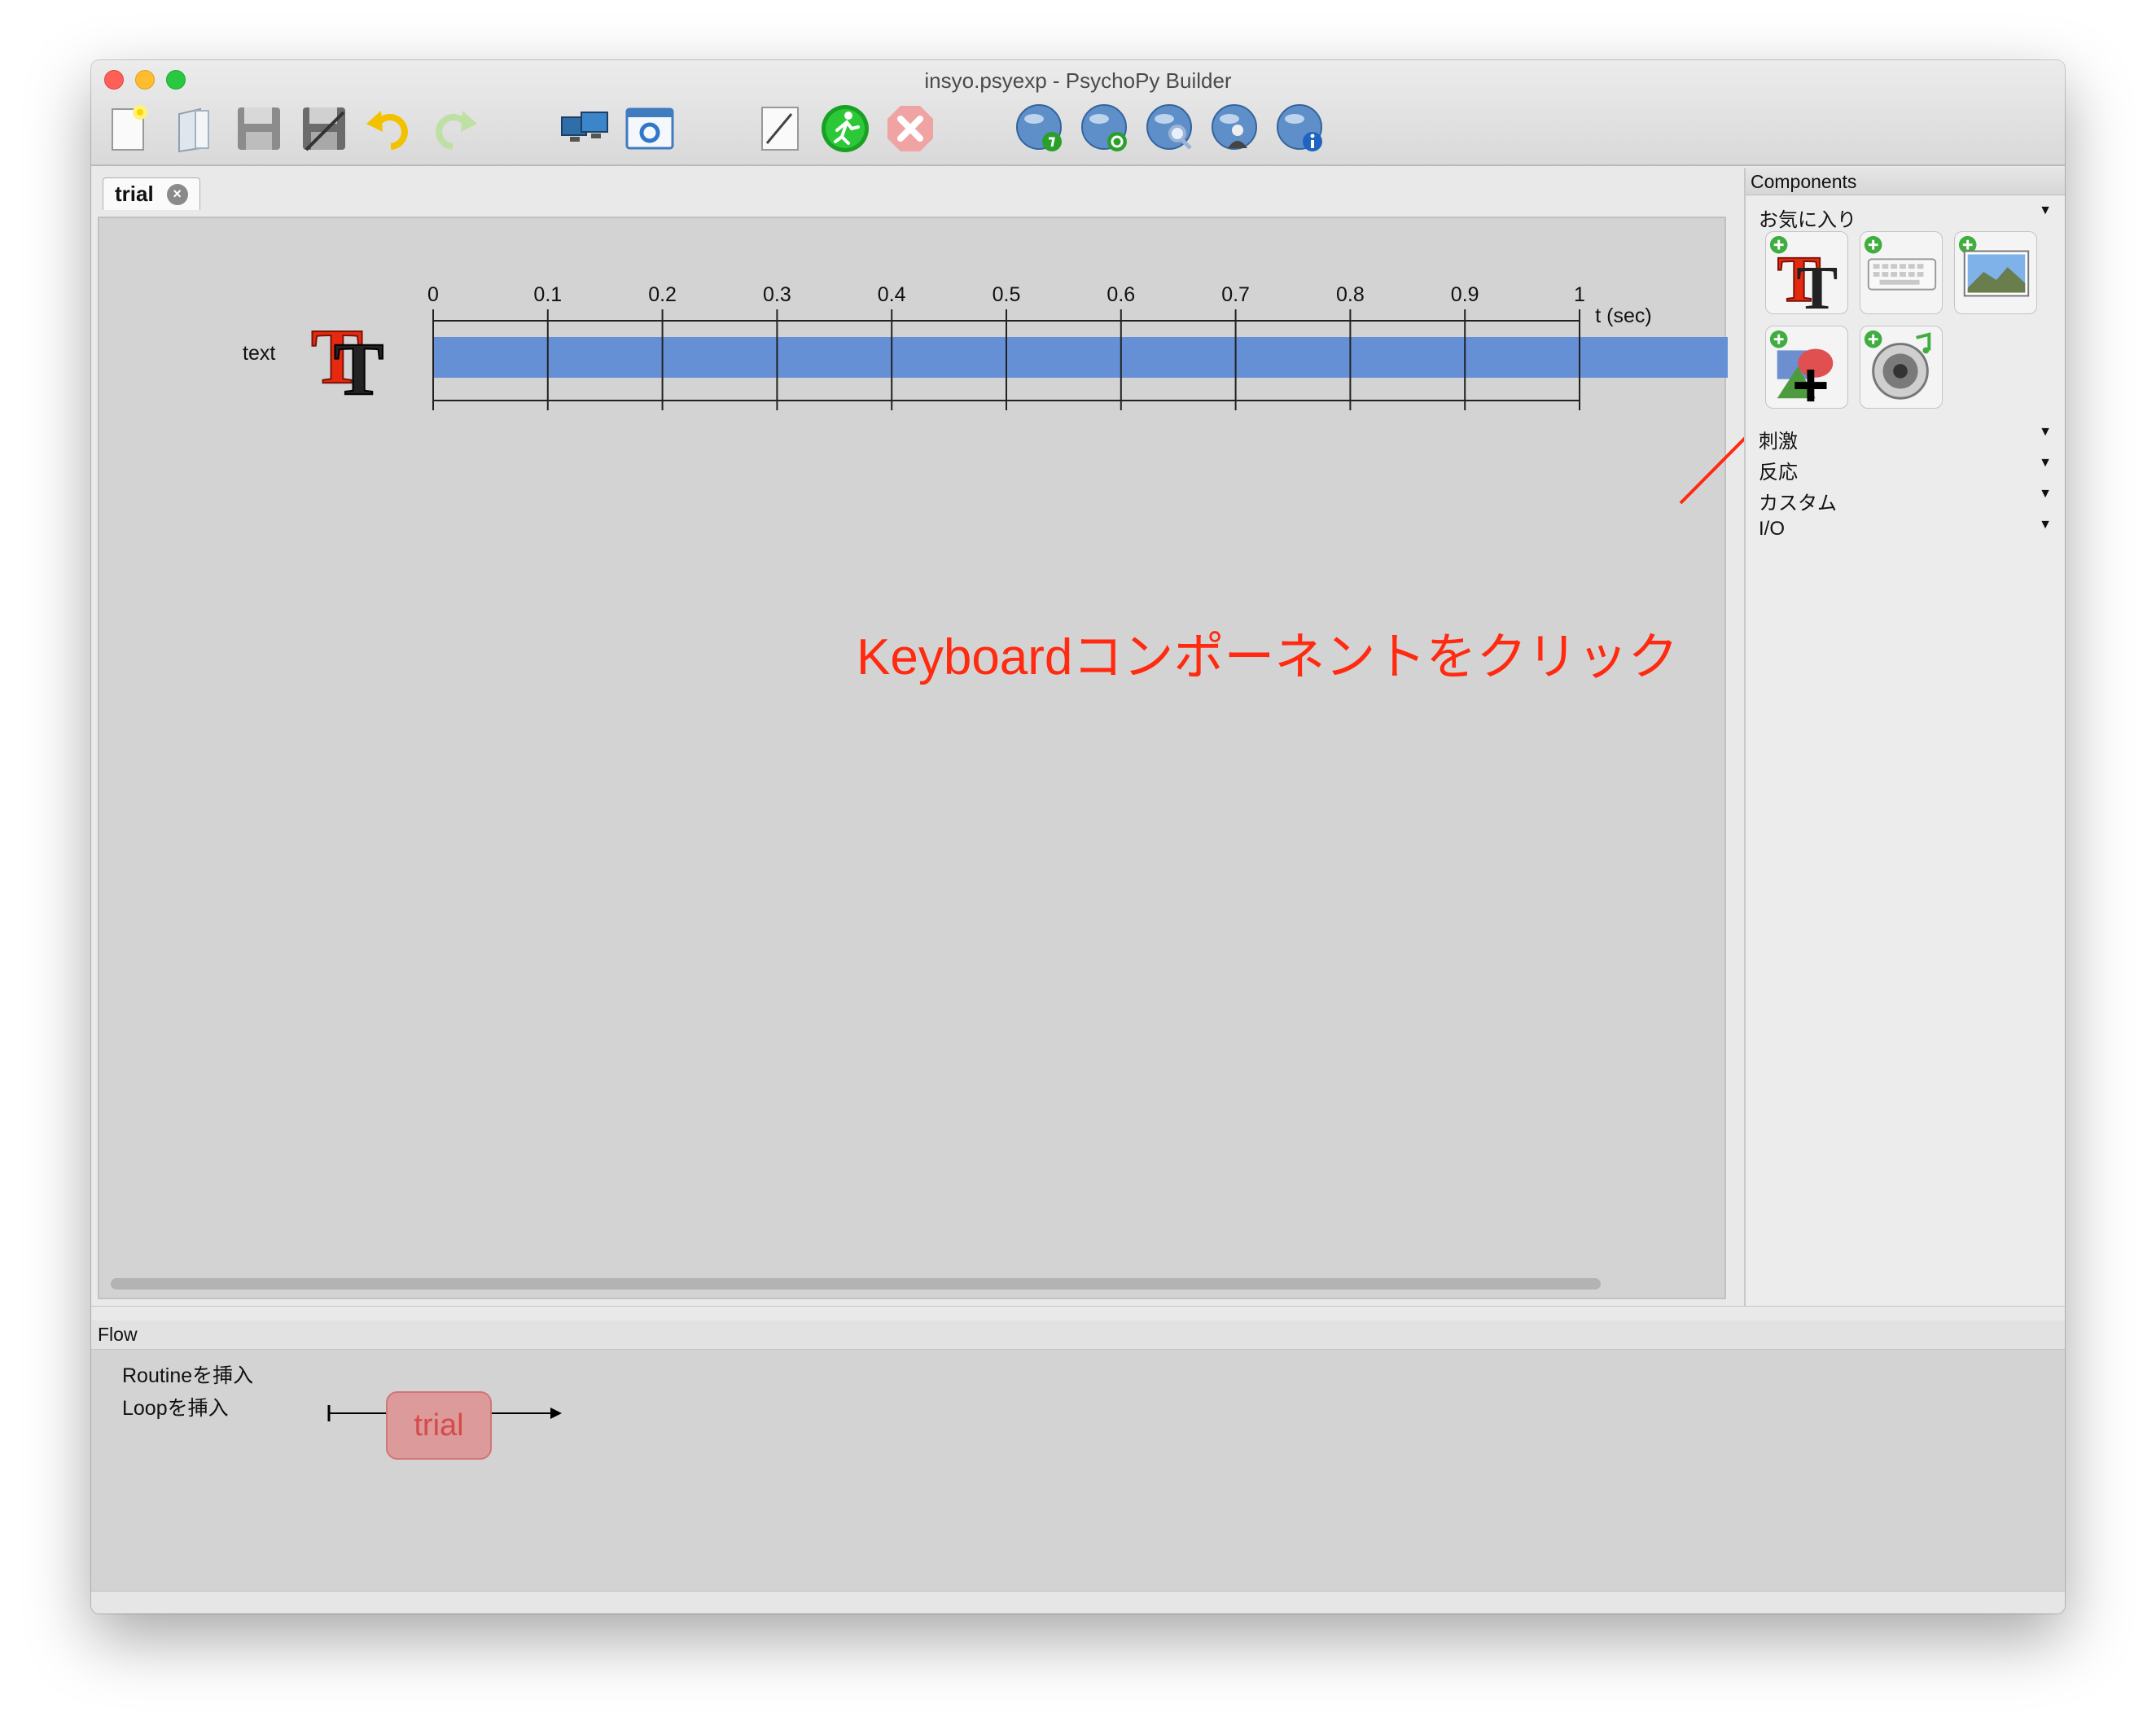 Image resolution: width=2156 pixels, height=1734 pixels. Describe the element at coordinates (1807, 367) in the screenshot. I see `polygon-component-button` at that location.